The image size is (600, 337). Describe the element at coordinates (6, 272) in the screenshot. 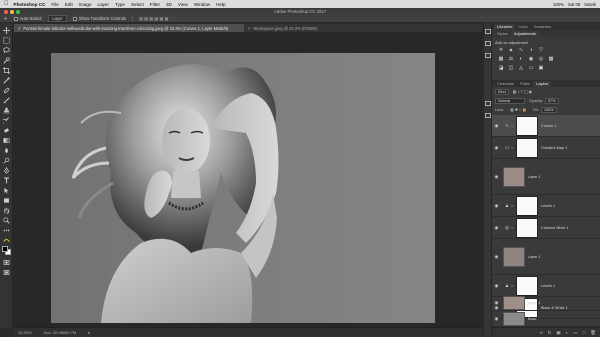

I see `screen-mode-icon` at that location.